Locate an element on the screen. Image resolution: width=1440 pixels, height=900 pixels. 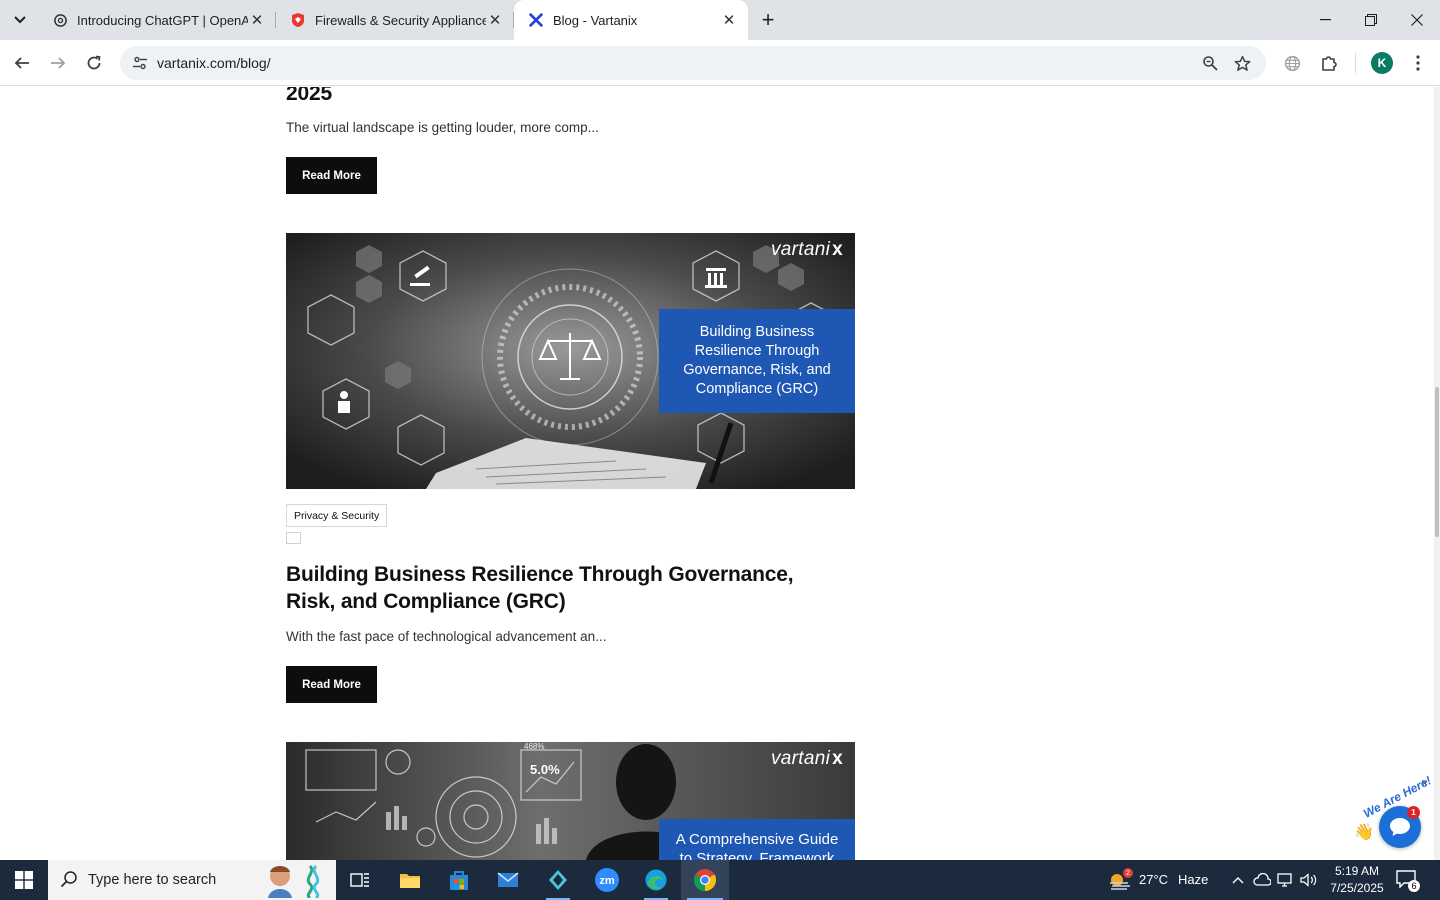
close-icon is located at coordinates (1417, 20).